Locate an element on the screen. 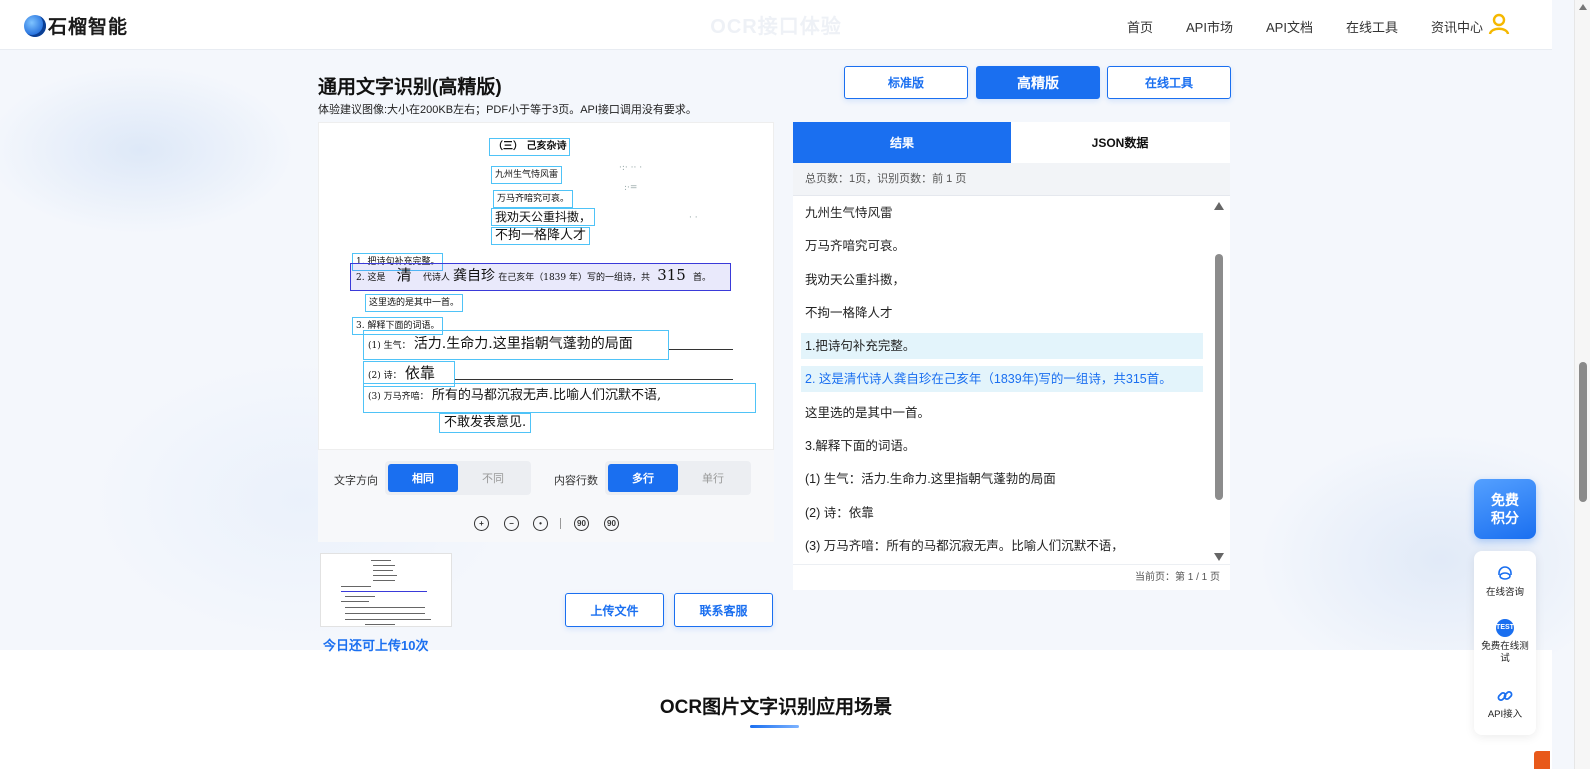  direction-same-option: 相同 is located at coordinates (423, 478).